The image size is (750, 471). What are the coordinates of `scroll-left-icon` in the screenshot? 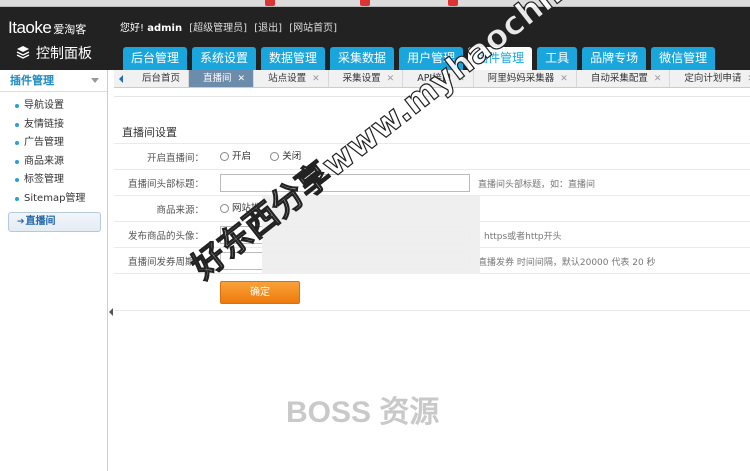 It's located at (121, 78).